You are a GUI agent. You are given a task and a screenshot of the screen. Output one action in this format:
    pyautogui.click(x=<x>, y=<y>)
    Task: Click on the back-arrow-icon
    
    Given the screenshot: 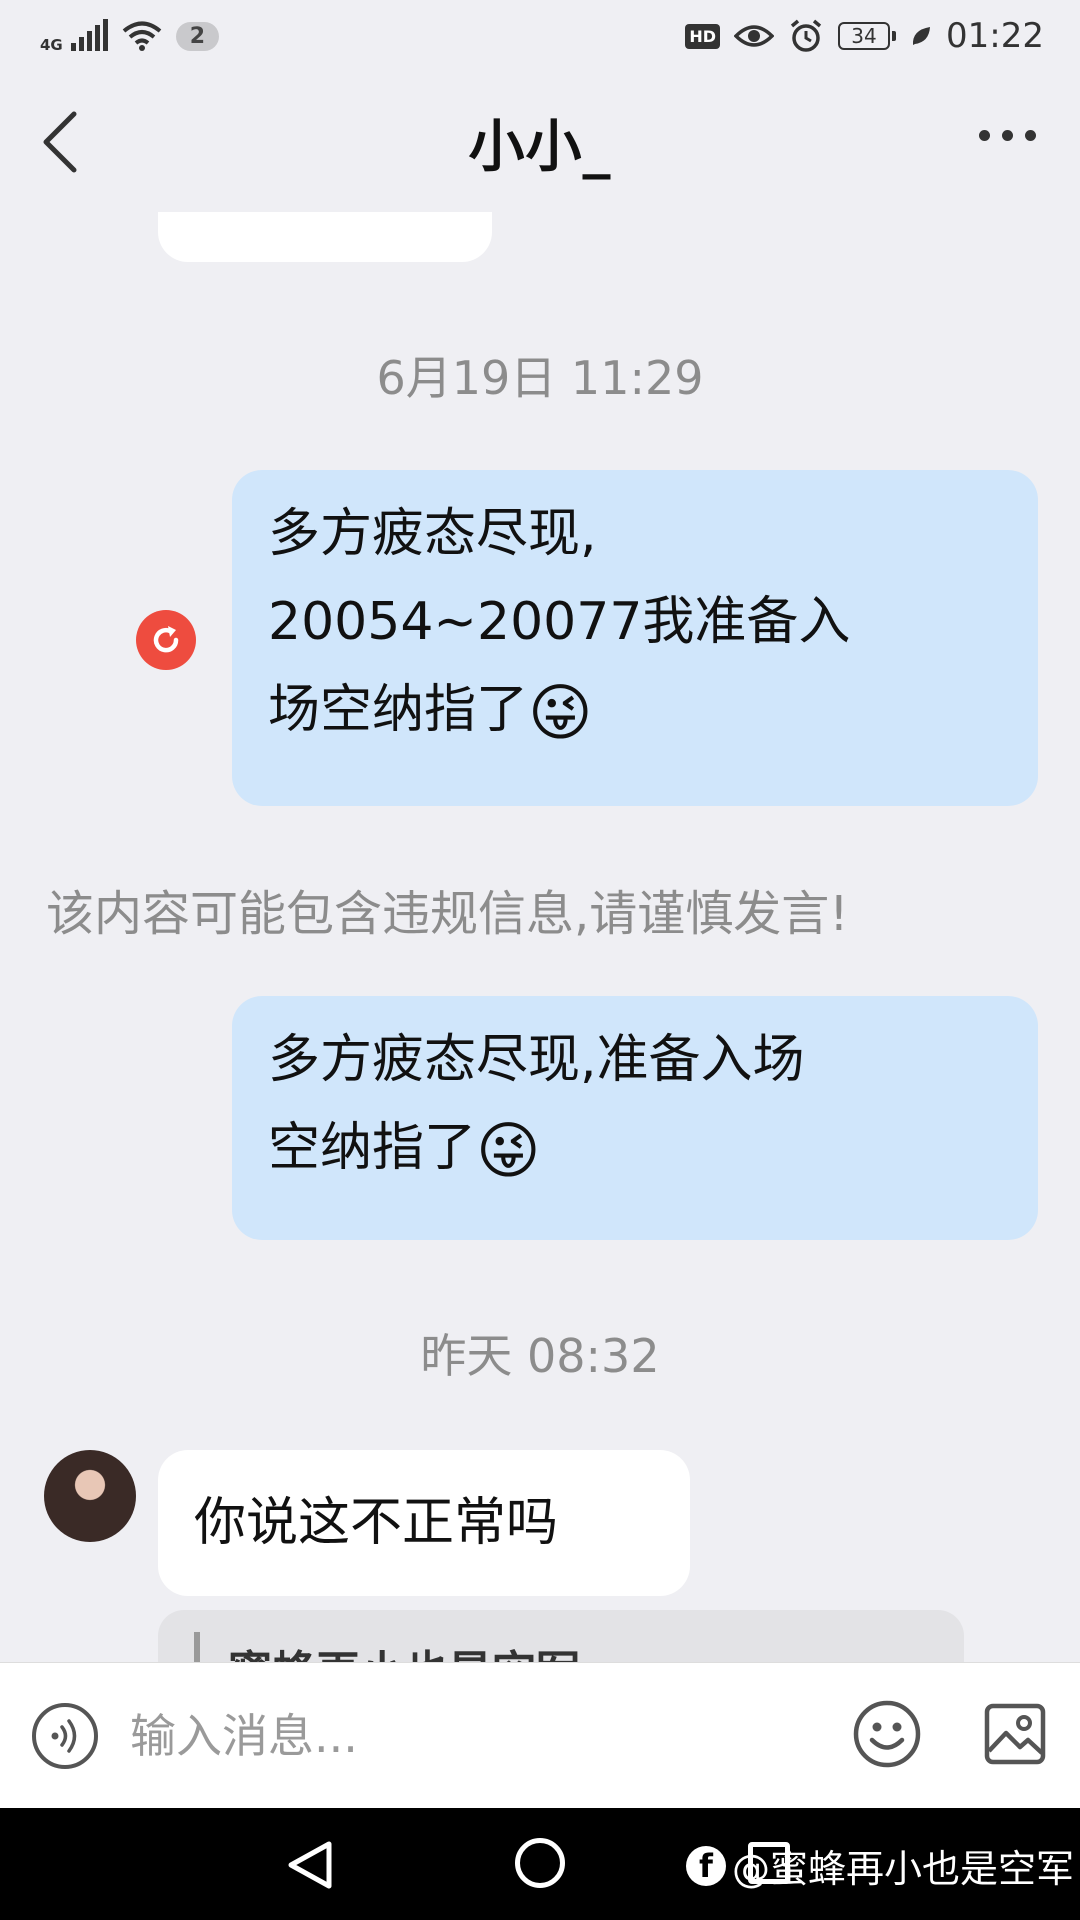 What is the action you would take?
    pyautogui.click(x=60, y=142)
    